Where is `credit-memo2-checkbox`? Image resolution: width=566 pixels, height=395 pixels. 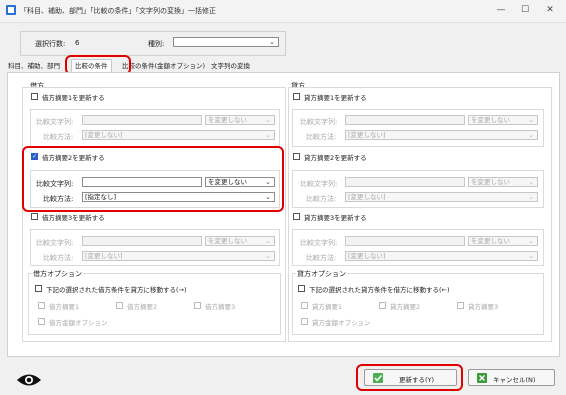
credit-memo2-checkbox is located at coordinates (296, 156).